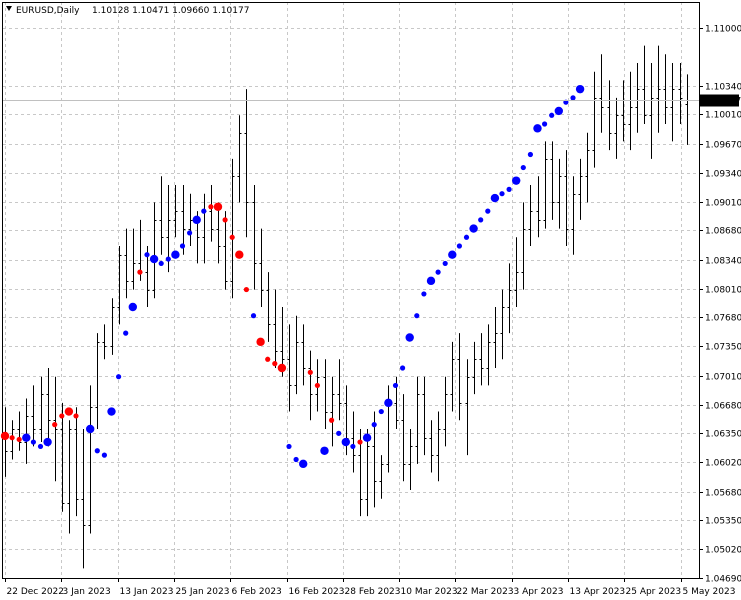 Image resolution: width=741 pixels, height=600 pixels. What do you see at coordinates (723, 407) in the screenshot?
I see `y-tick-label: 1.06680` at bounding box center [723, 407].